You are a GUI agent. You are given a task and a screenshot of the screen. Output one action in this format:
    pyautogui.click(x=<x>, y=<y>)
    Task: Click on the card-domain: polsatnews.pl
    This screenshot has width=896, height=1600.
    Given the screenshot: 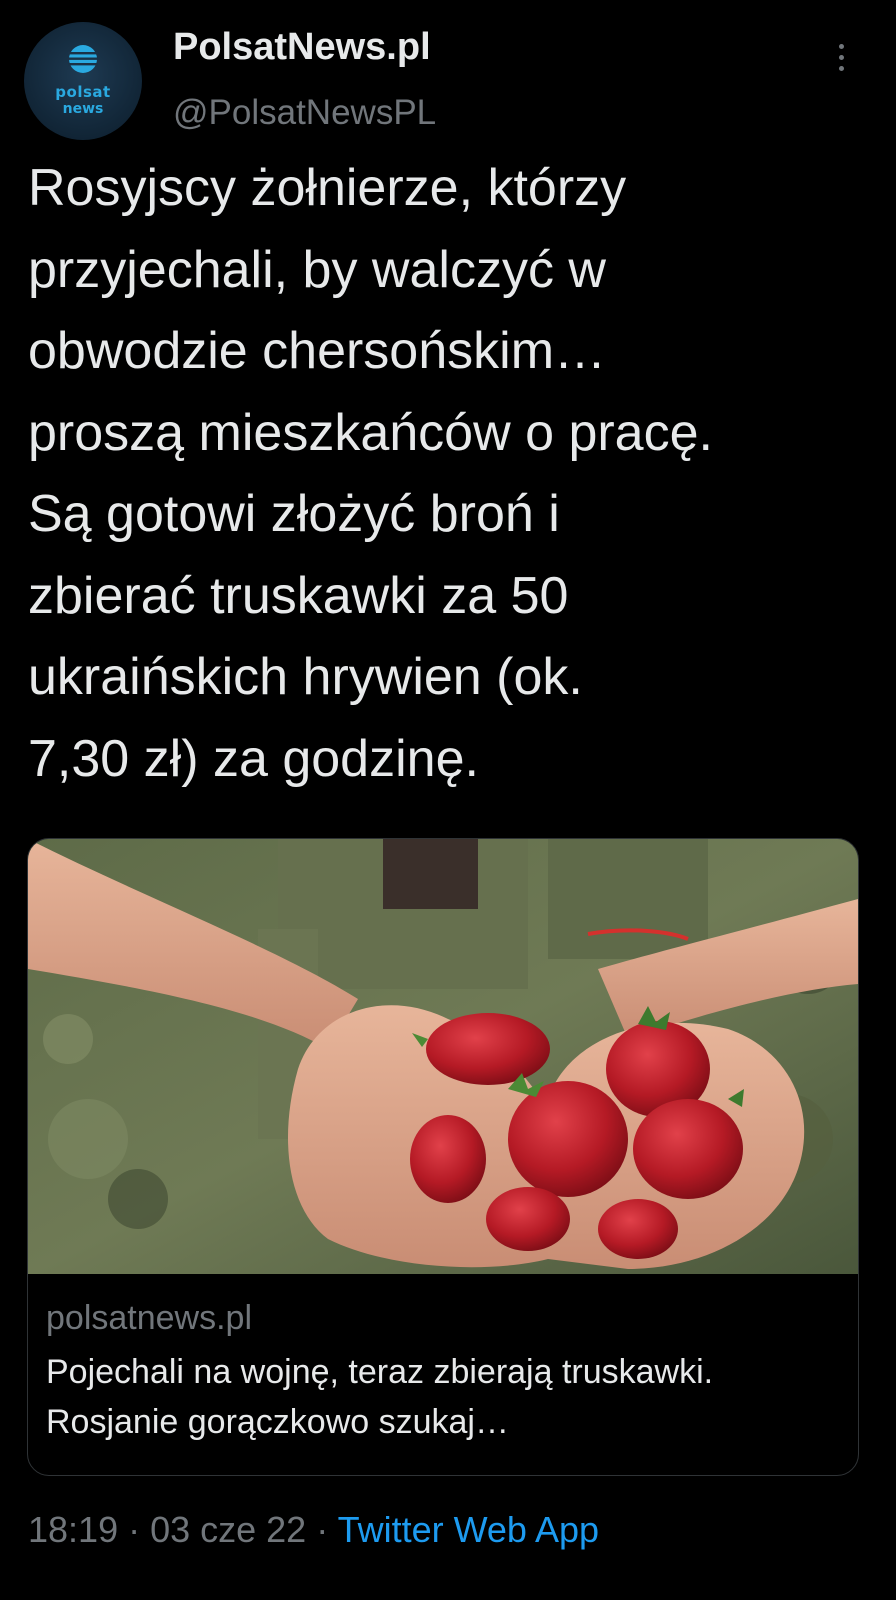 What is the action you would take?
    pyautogui.click(x=149, y=1318)
    